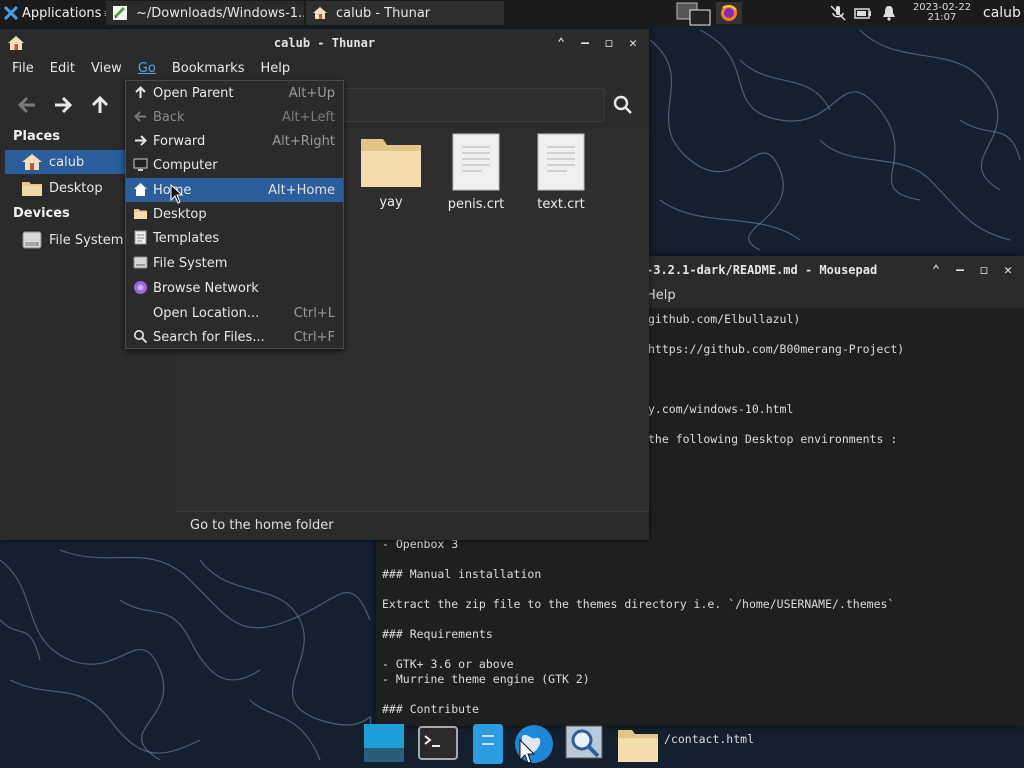 This screenshot has width=1024, height=768. Describe the element at coordinates (383, 13) in the screenshot. I see `taskbar-item-label: calub - Thunar` at that location.